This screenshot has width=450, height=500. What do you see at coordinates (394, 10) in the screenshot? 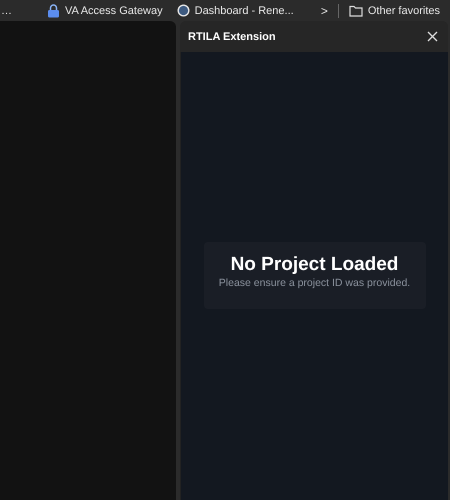
I see `other-favorites-folder: Other favorites` at bounding box center [394, 10].